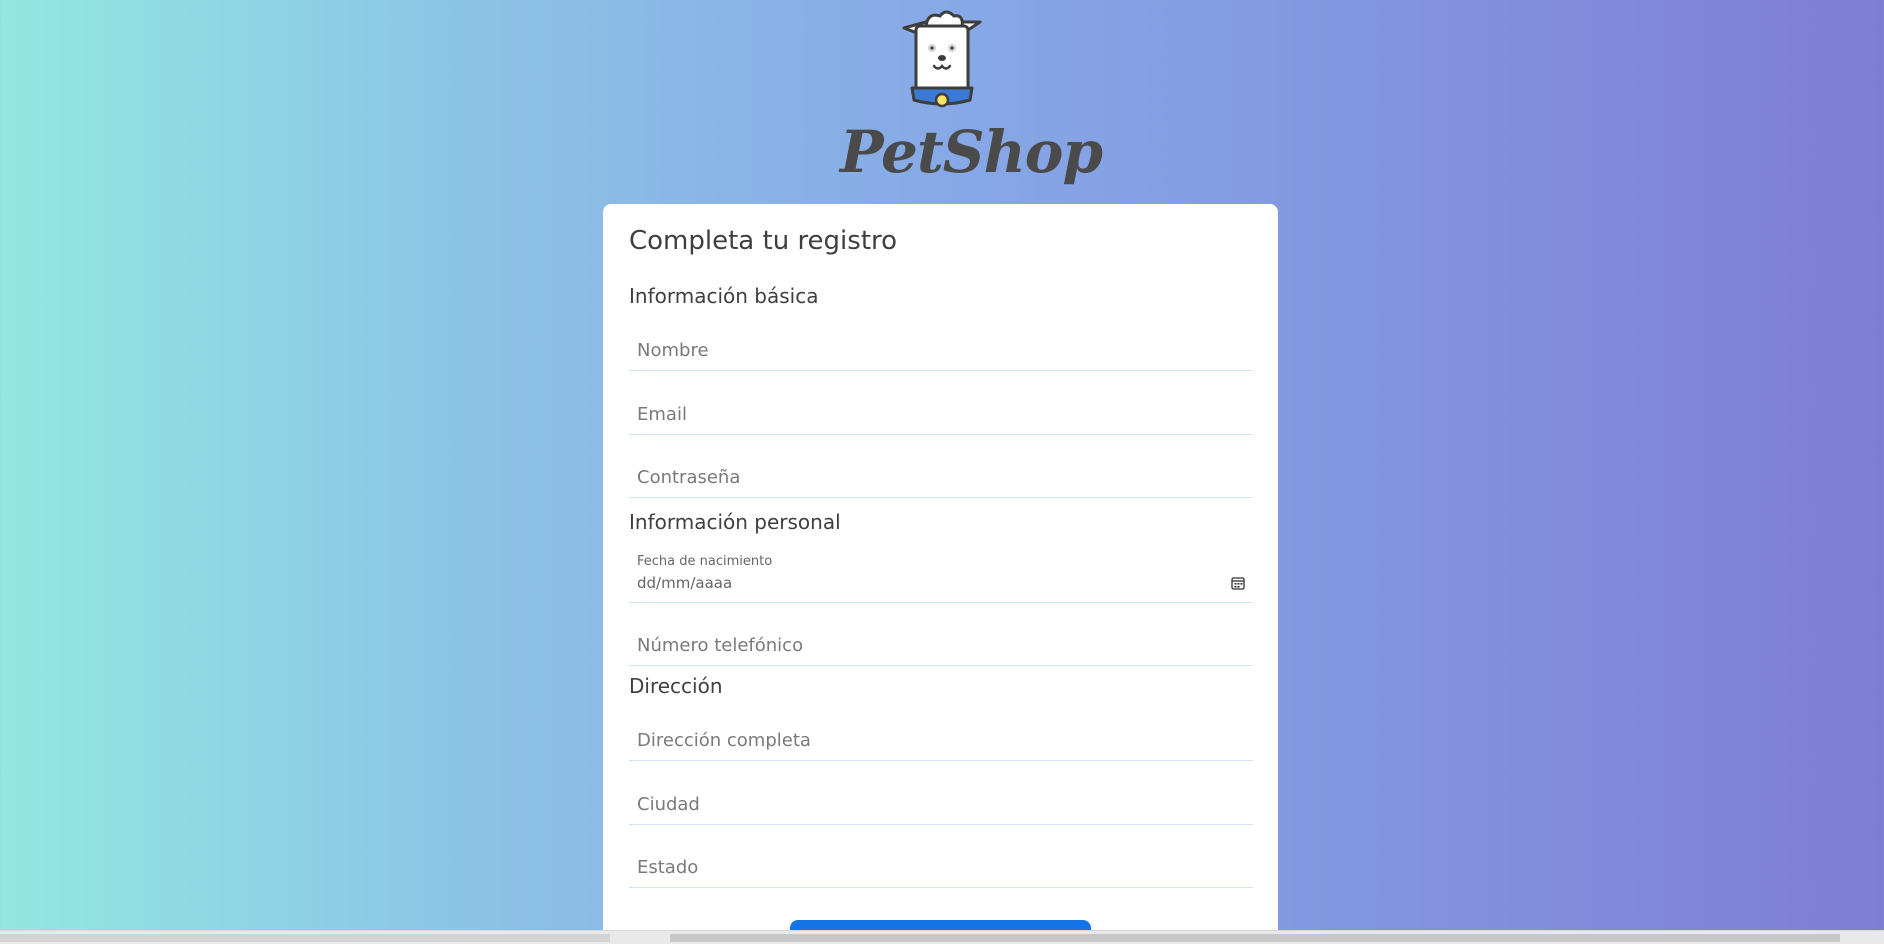 This screenshot has width=1884, height=944. I want to click on calendar-icon, so click(1238, 583).